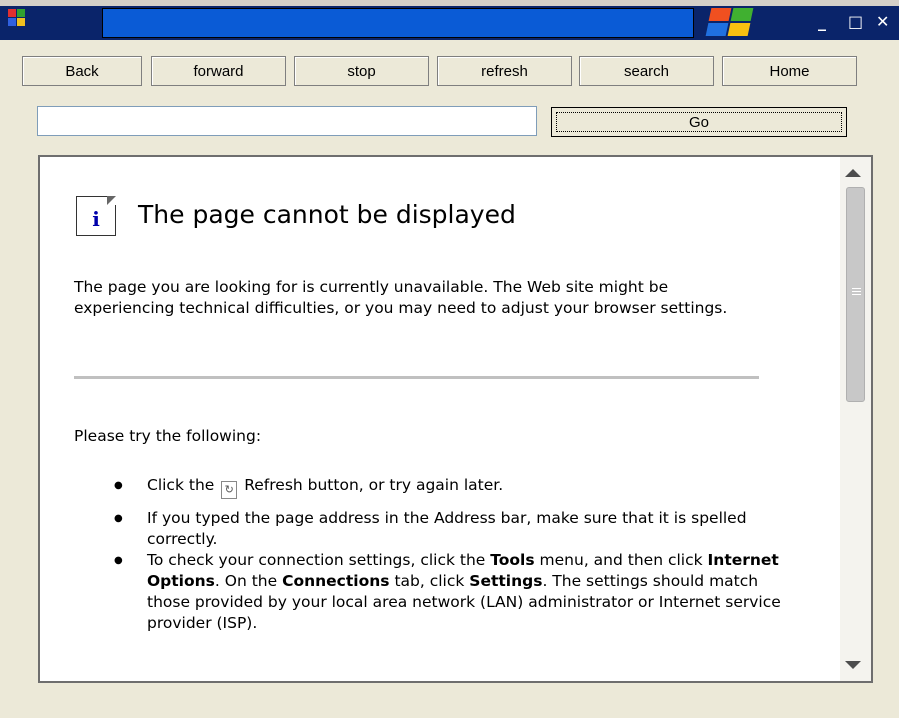 Image resolution: width=899 pixels, height=718 pixels. What do you see at coordinates (506, 581) in the screenshot?
I see `settings-text: Settings` at bounding box center [506, 581].